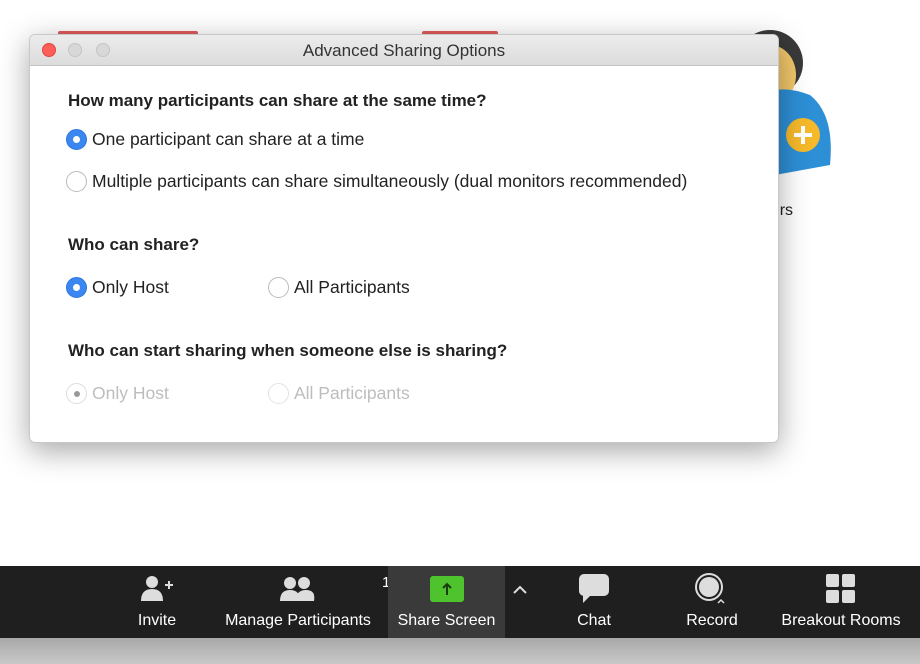 This screenshot has height=664, width=920. What do you see at coordinates (446, 589) in the screenshot?
I see `share-screen-icon` at bounding box center [446, 589].